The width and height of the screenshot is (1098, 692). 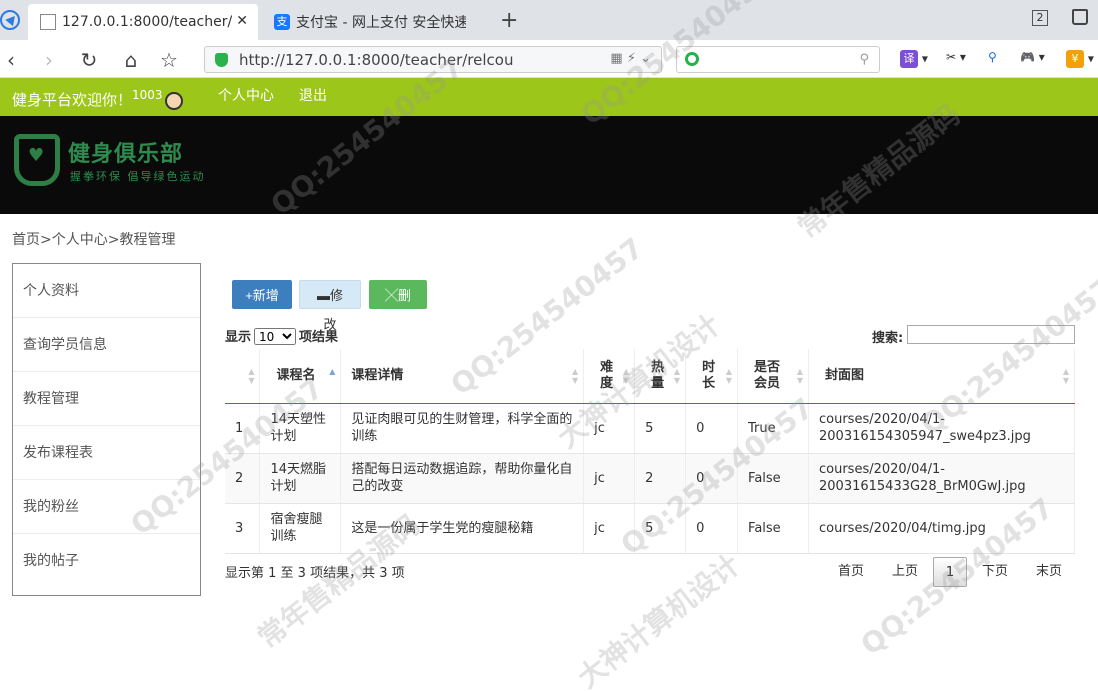 What do you see at coordinates (37, 160) in the screenshot?
I see `logo-icon` at bounding box center [37, 160].